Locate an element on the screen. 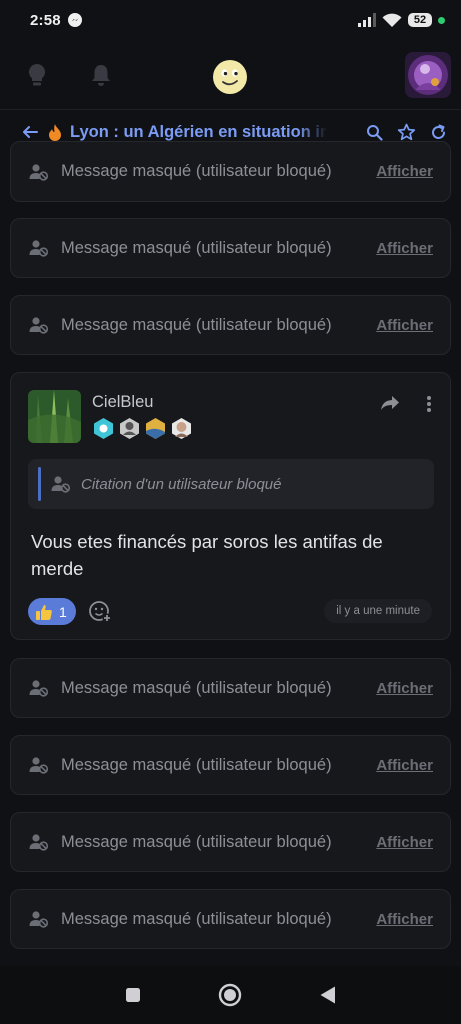  bell-icon is located at coordinates (101, 75).